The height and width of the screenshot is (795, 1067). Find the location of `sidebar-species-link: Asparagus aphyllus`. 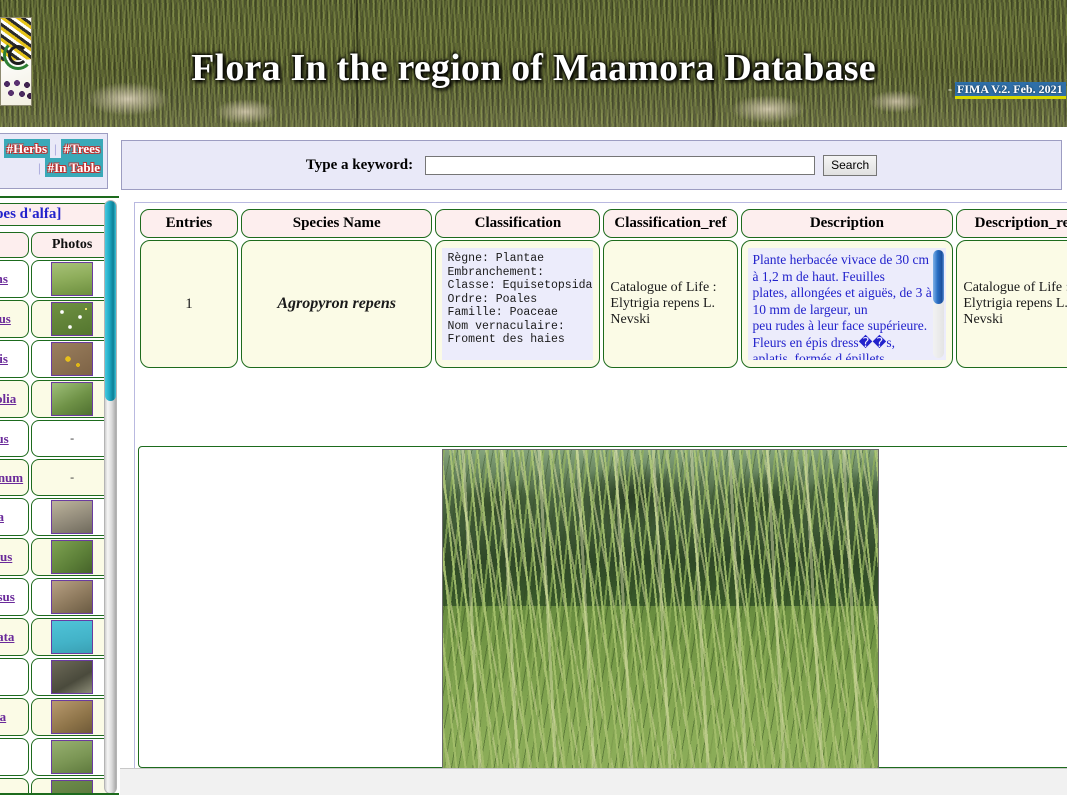

sidebar-species-link: Asparagus aphyllus is located at coordinates (6, 556).